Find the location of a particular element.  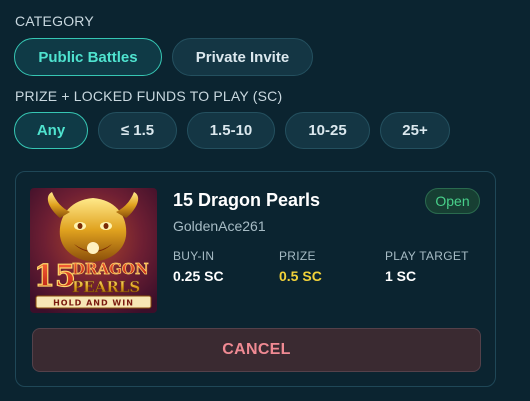

prize-filter-label: PRIZE + LOCKED FUNDS TO PLAY (SC) is located at coordinates (149, 96).